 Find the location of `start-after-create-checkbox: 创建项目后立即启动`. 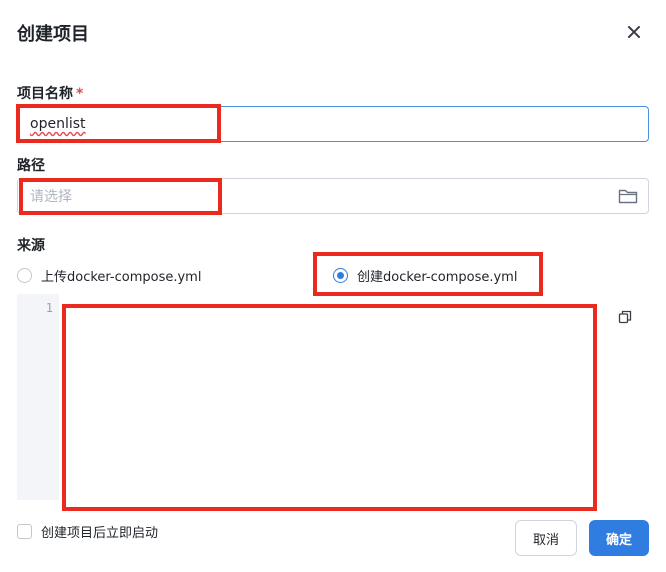

start-after-create-checkbox: 创建项目后立即启动 is located at coordinates (87, 531).